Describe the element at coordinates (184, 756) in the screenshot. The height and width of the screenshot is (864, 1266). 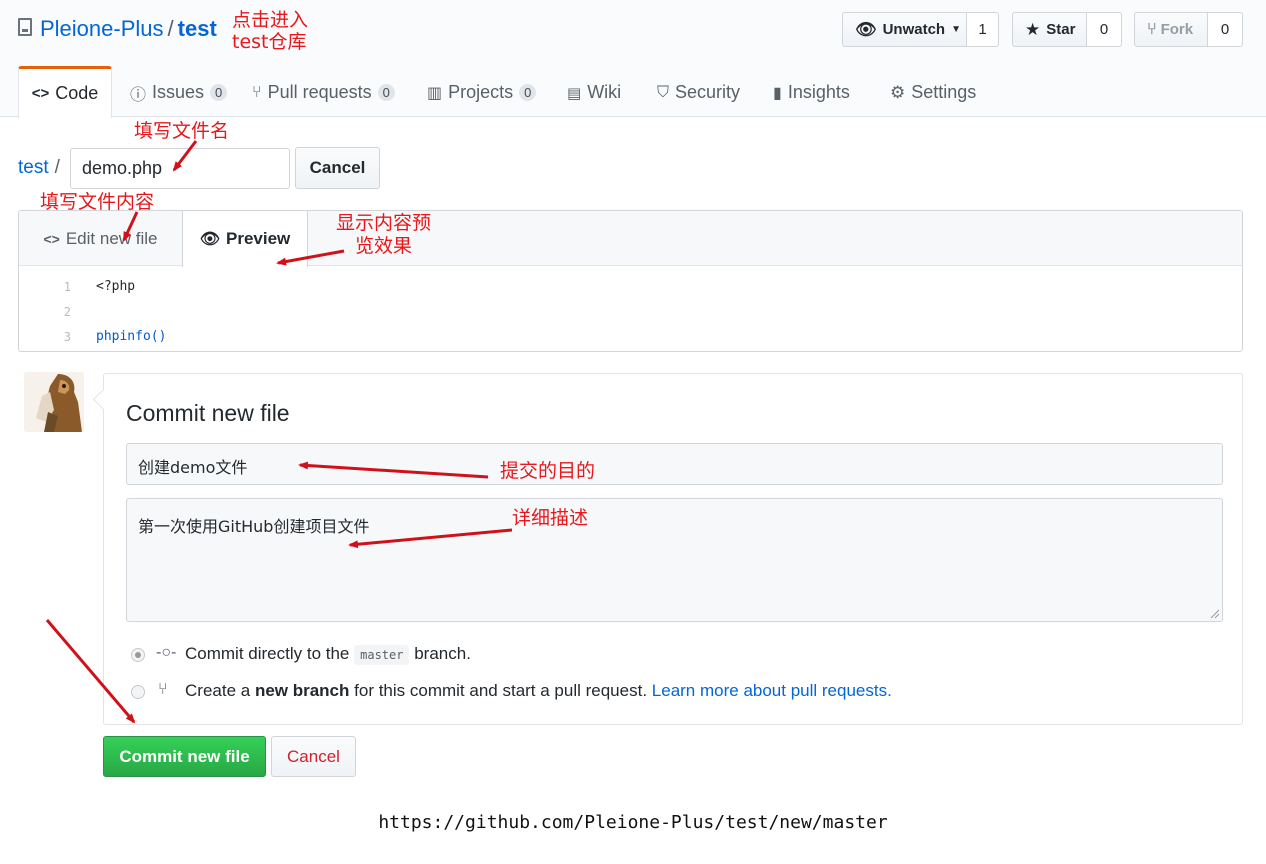
I see `commit-new-file-button: Commit new file` at that location.